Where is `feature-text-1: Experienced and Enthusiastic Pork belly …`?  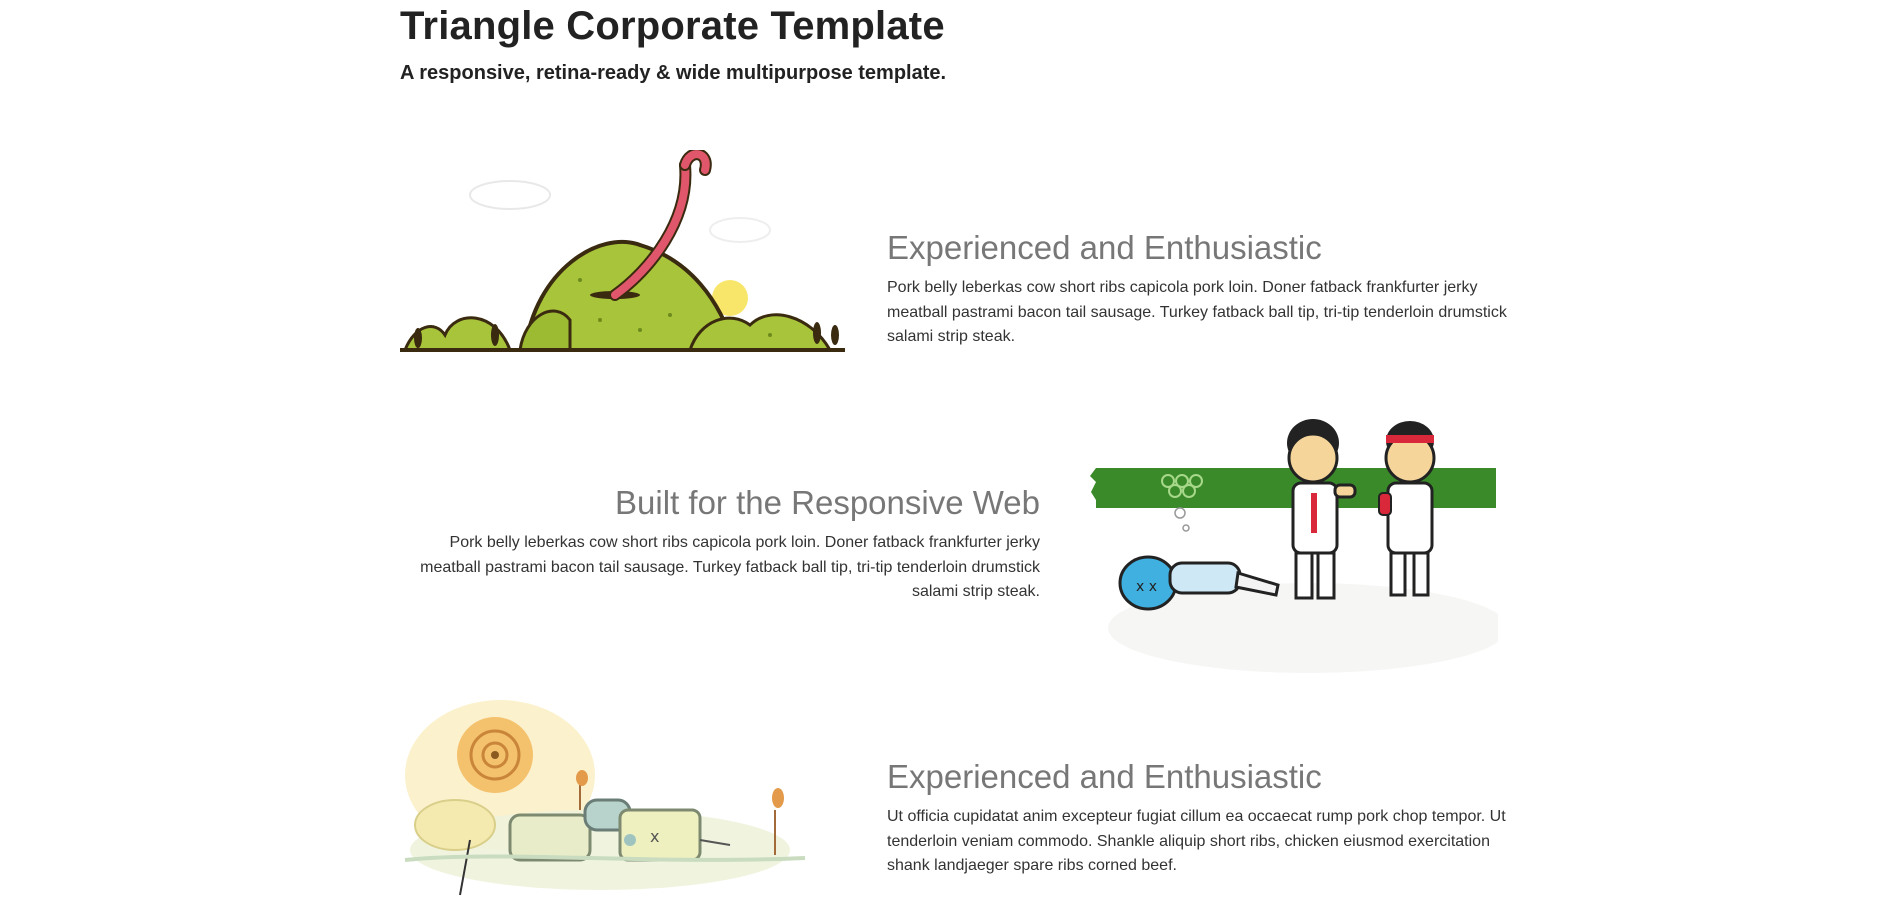 feature-text-1: Experienced and Enthusiastic Pork belly … is located at coordinates (1203, 289).